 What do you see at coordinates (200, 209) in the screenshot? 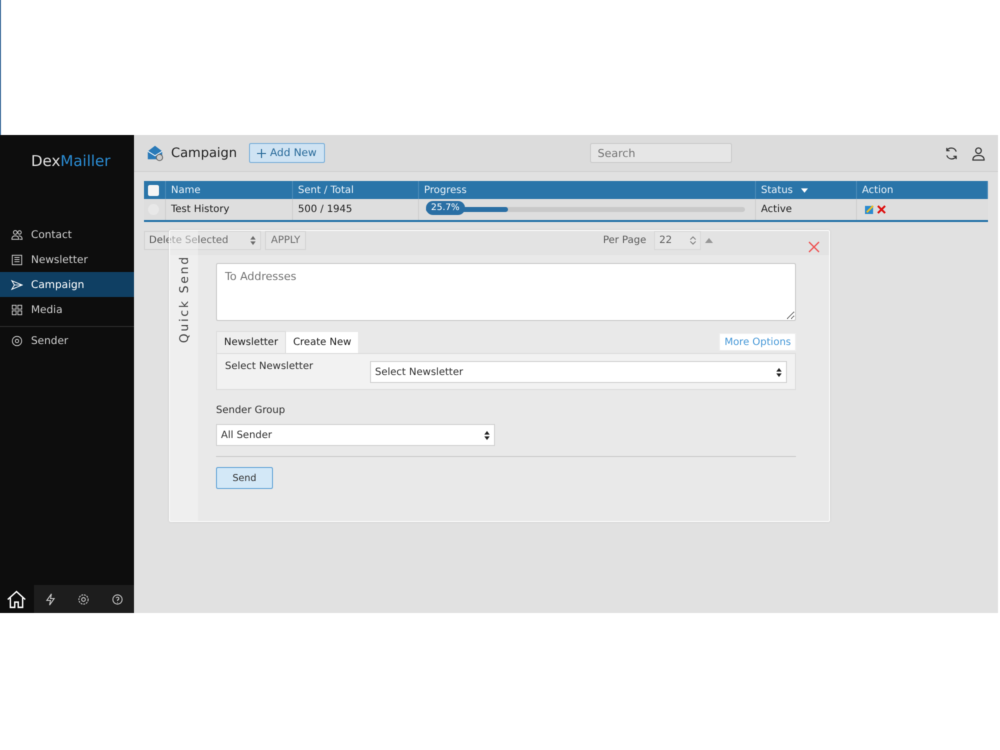
I see `table-cell: Test History` at bounding box center [200, 209].